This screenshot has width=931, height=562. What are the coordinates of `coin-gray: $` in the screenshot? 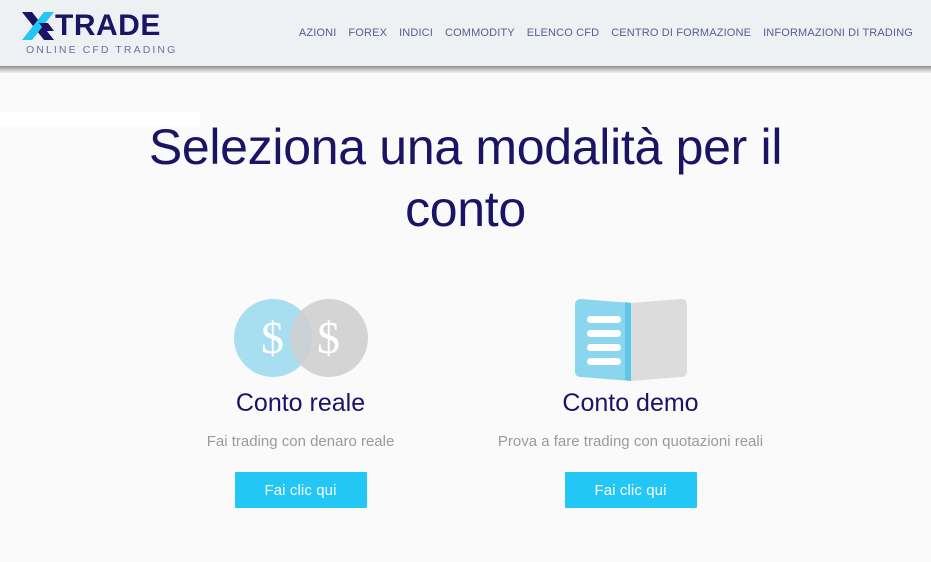 It's located at (328, 338).